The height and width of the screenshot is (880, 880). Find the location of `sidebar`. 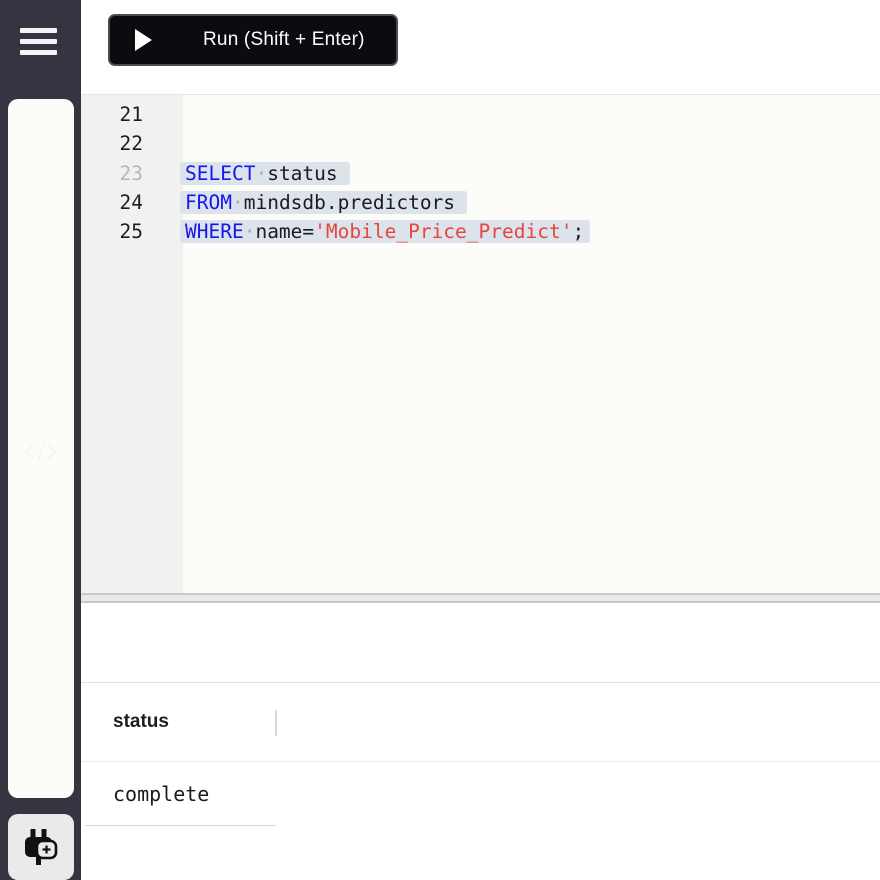

sidebar is located at coordinates (40, 440).